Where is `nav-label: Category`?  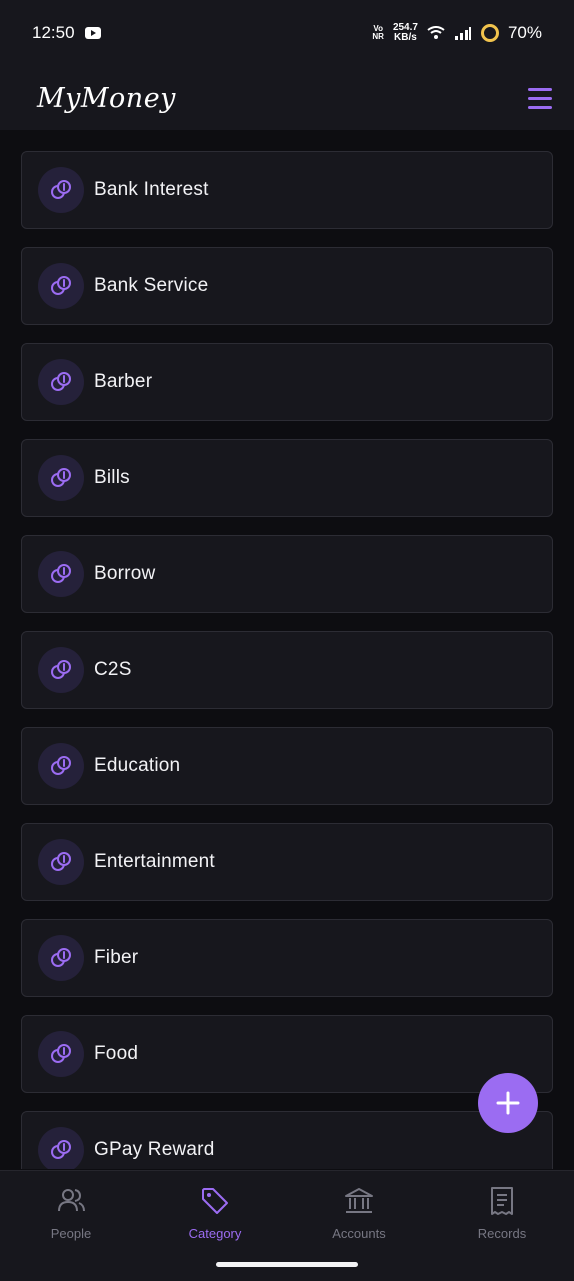
nav-label: Category is located at coordinates (215, 1233).